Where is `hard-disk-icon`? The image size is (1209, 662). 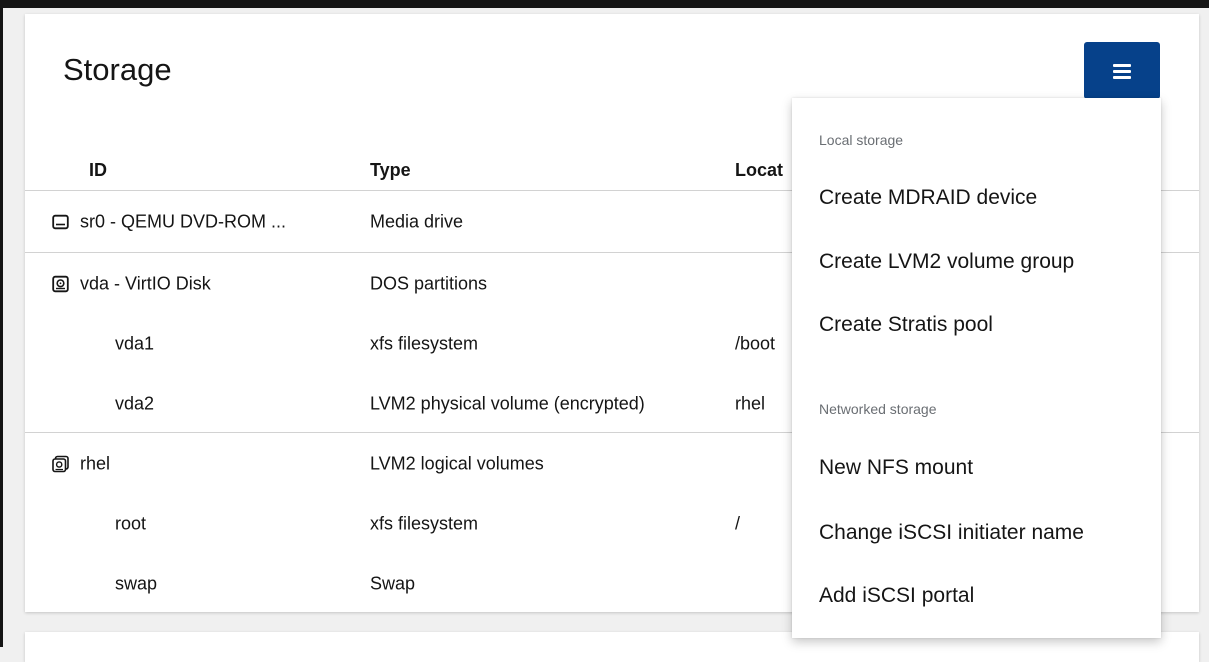
hard-disk-icon is located at coordinates (60, 284).